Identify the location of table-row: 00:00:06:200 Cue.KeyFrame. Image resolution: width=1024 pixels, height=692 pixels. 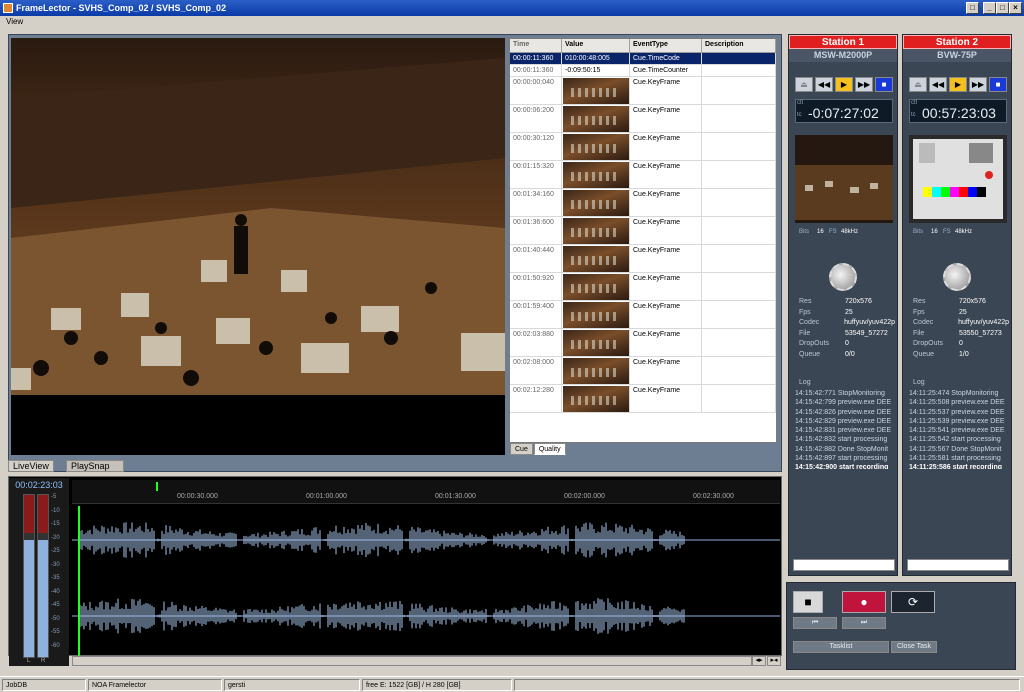
(643, 119).